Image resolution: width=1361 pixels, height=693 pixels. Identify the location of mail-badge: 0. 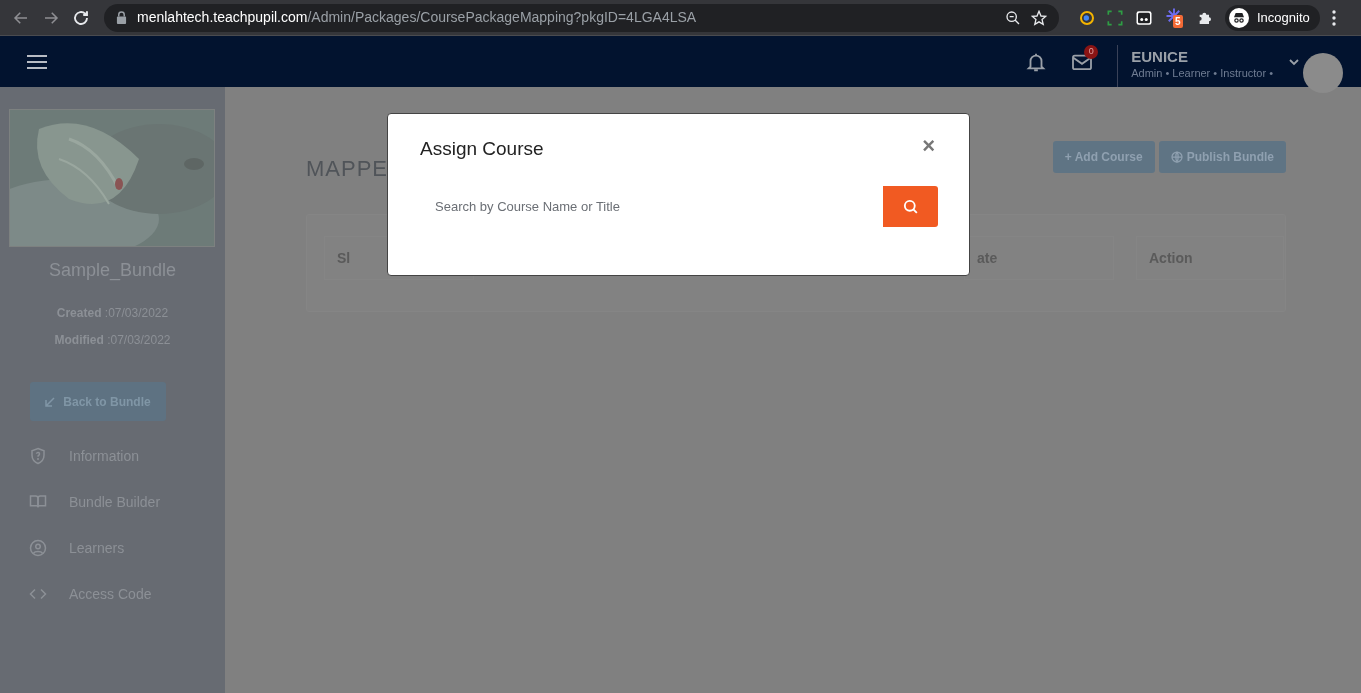
(1091, 51).